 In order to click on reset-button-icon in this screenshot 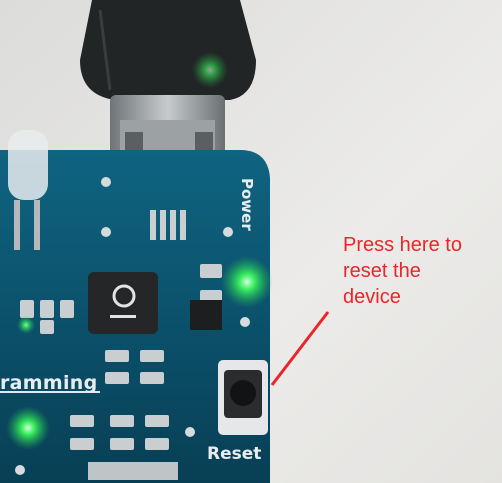, I will do `click(243, 397)`.